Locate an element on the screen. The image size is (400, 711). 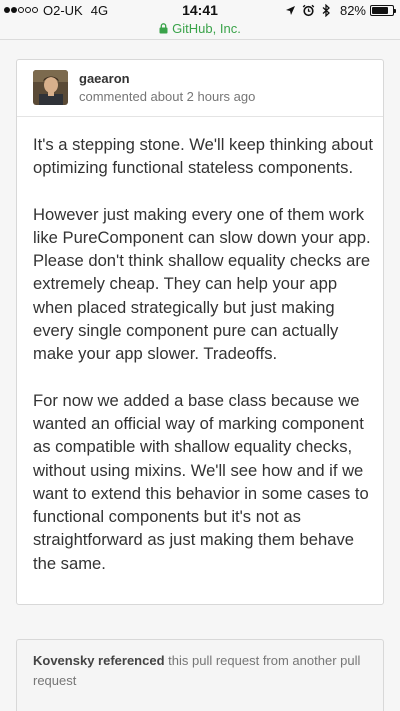
battery-icon is located at coordinates (383, 10).